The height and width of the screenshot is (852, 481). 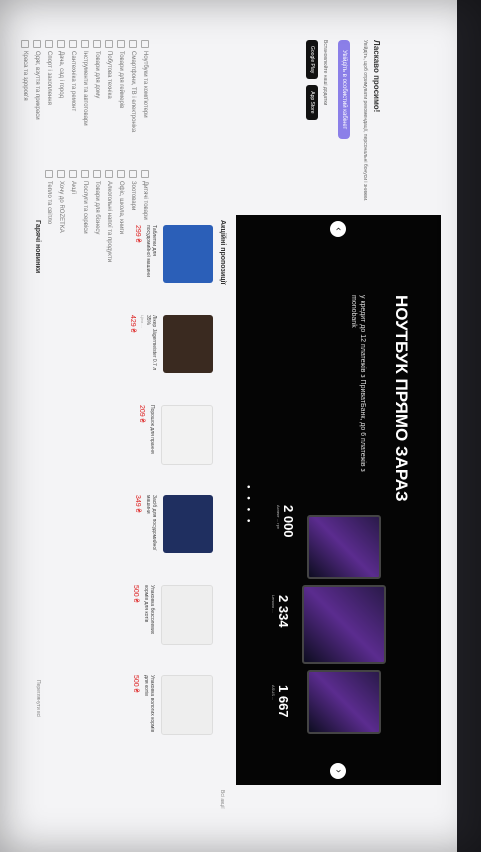 I want to click on sidebar-item-label: Інструменти та автотовари, so click(x=85, y=88).